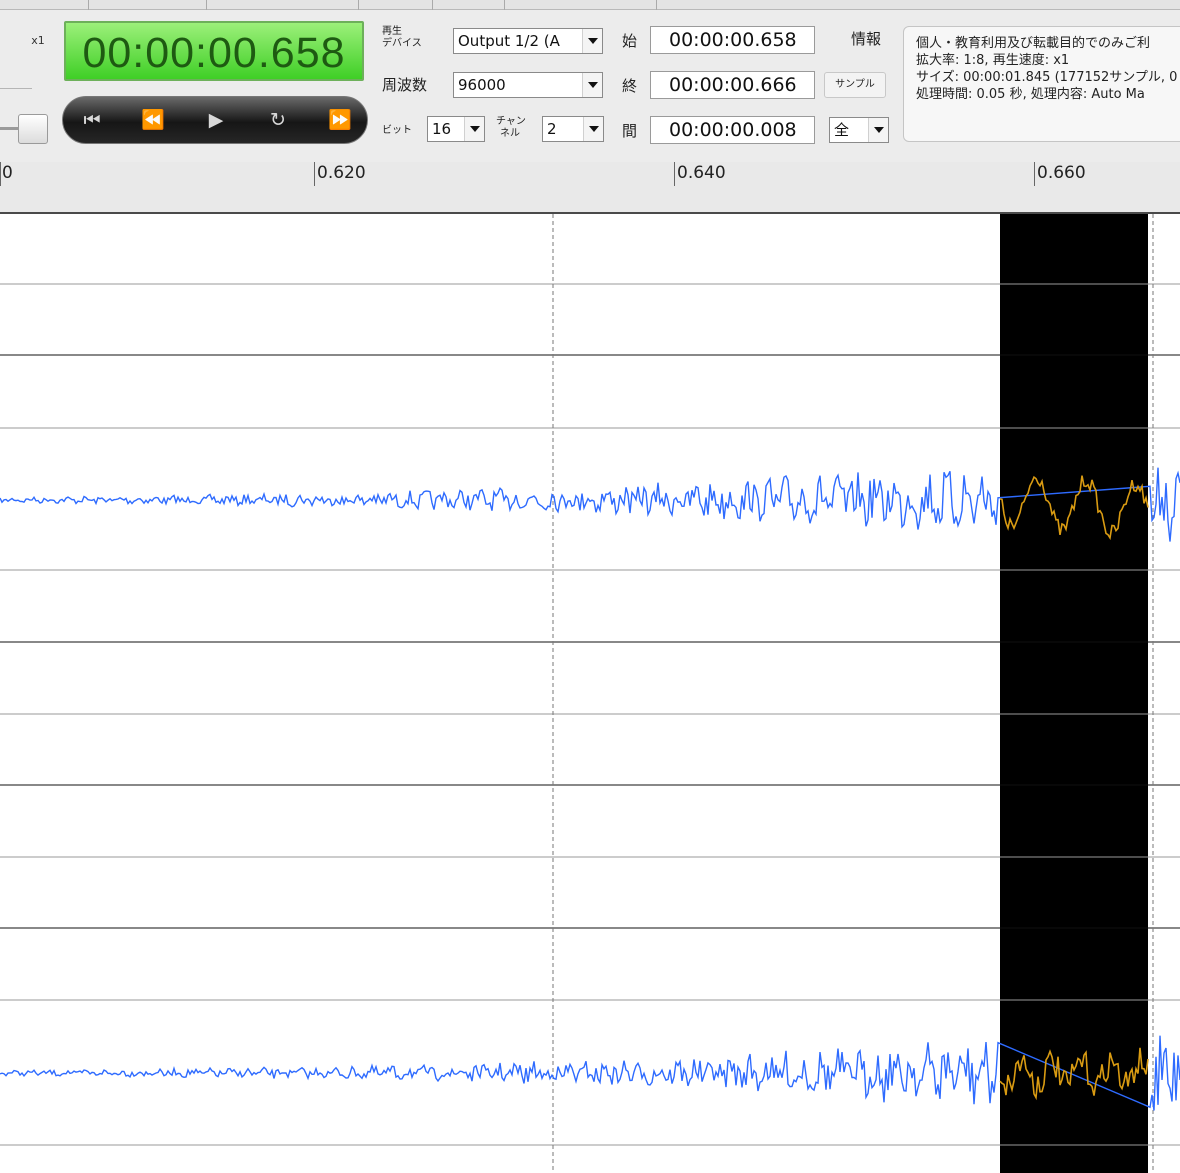 The image size is (1180, 1173). I want to click on channel-select: 2, so click(573, 129).